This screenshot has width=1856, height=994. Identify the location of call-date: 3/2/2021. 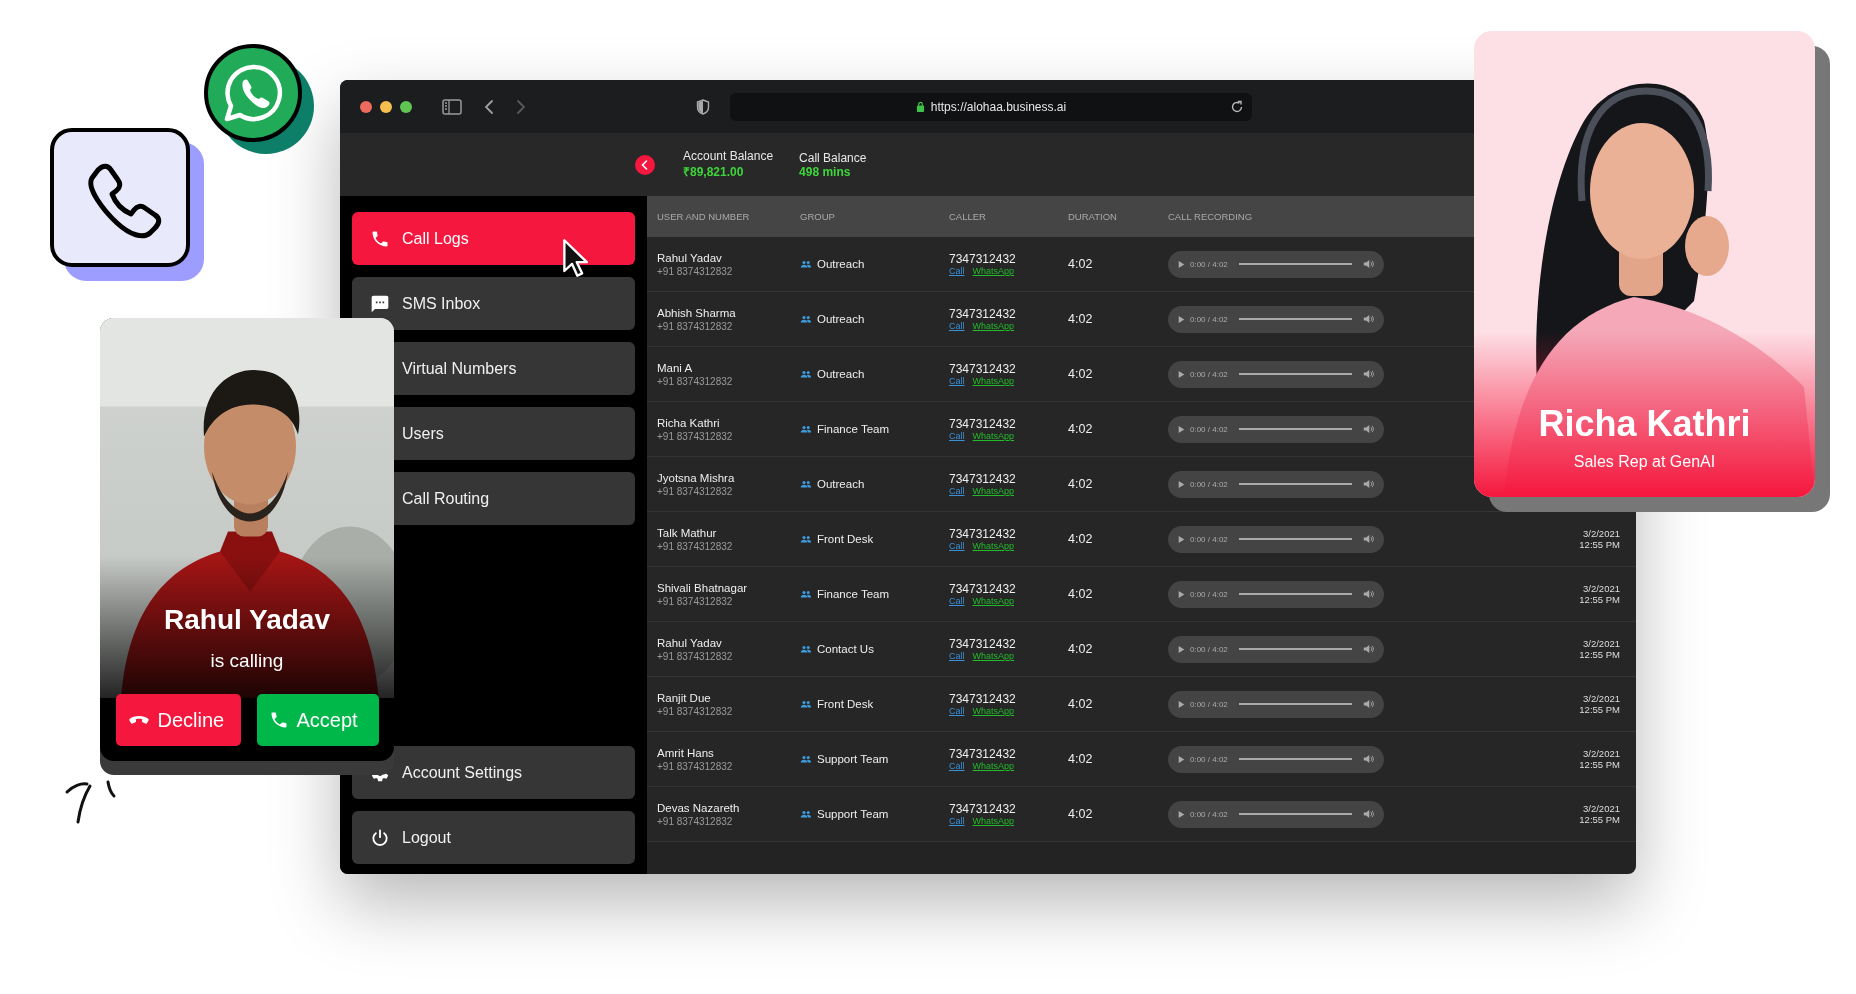
(1601, 808).